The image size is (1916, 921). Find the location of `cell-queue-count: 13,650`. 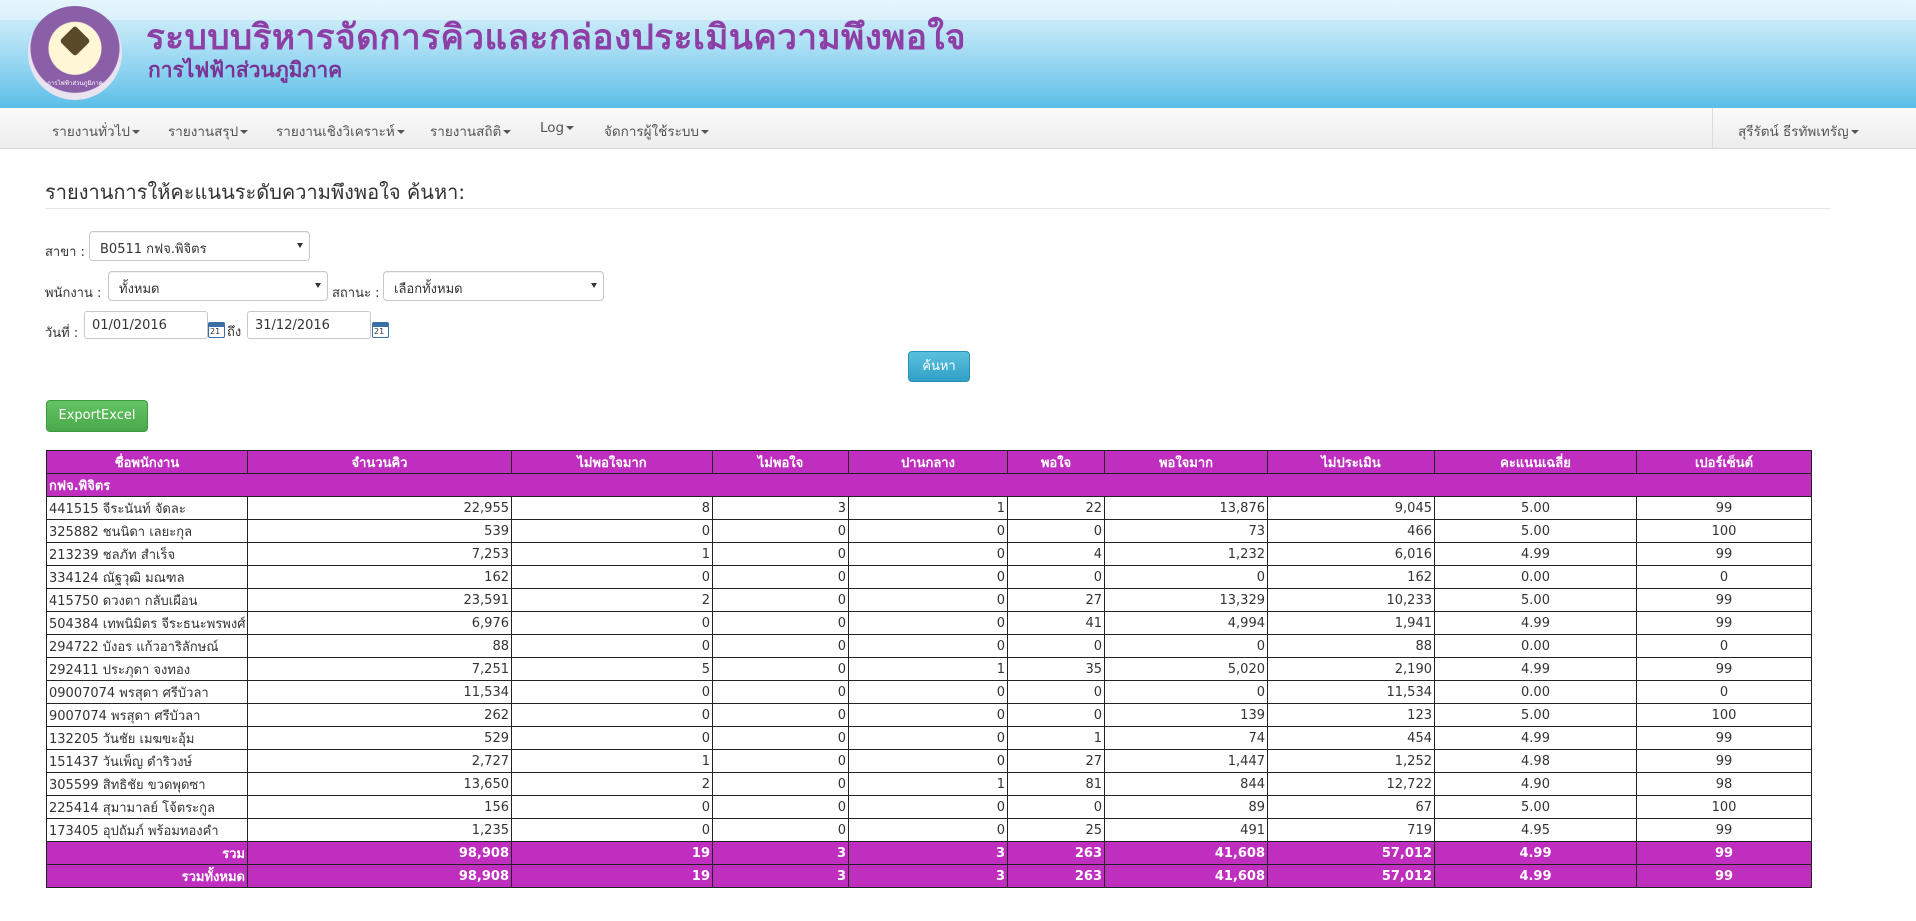

cell-queue-count: 13,650 is located at coordinates (379, 784).